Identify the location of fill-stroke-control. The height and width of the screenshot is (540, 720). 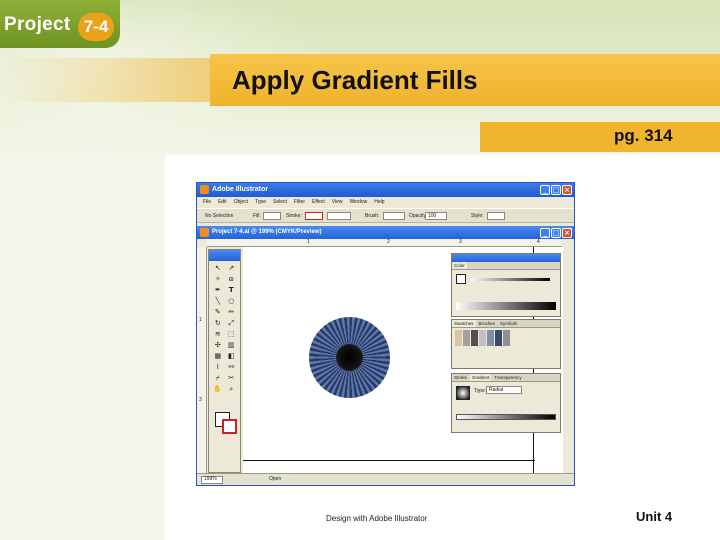
(226, 423).